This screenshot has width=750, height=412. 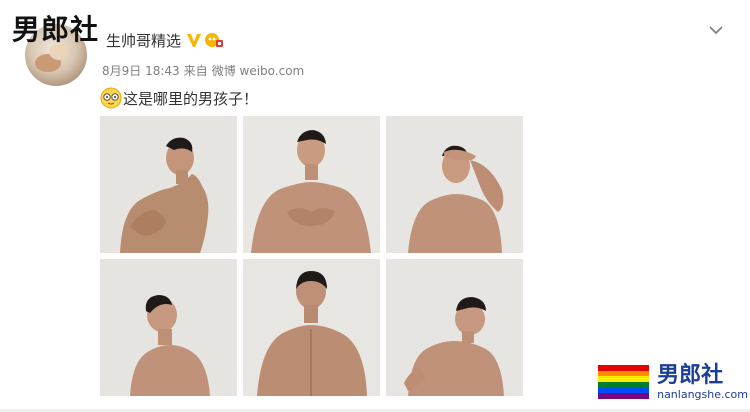 I want to click on username: 生帅哥精选, so click(x=143, y=40).